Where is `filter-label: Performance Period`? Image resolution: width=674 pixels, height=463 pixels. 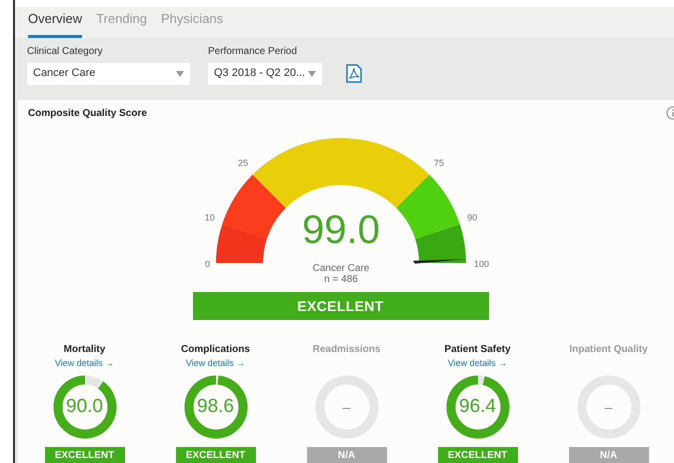 filter-label: Performance Period is located at coordinates (253, 51).